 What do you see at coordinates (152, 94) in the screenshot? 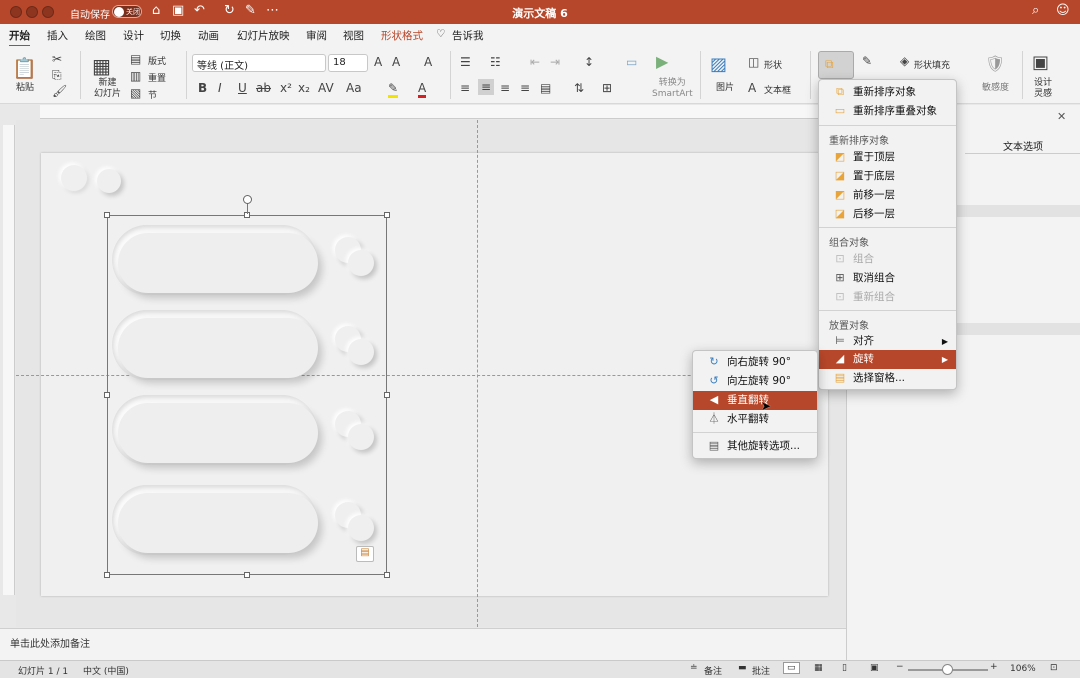
I see `section-label: 节` at bounding box center [152, 94].